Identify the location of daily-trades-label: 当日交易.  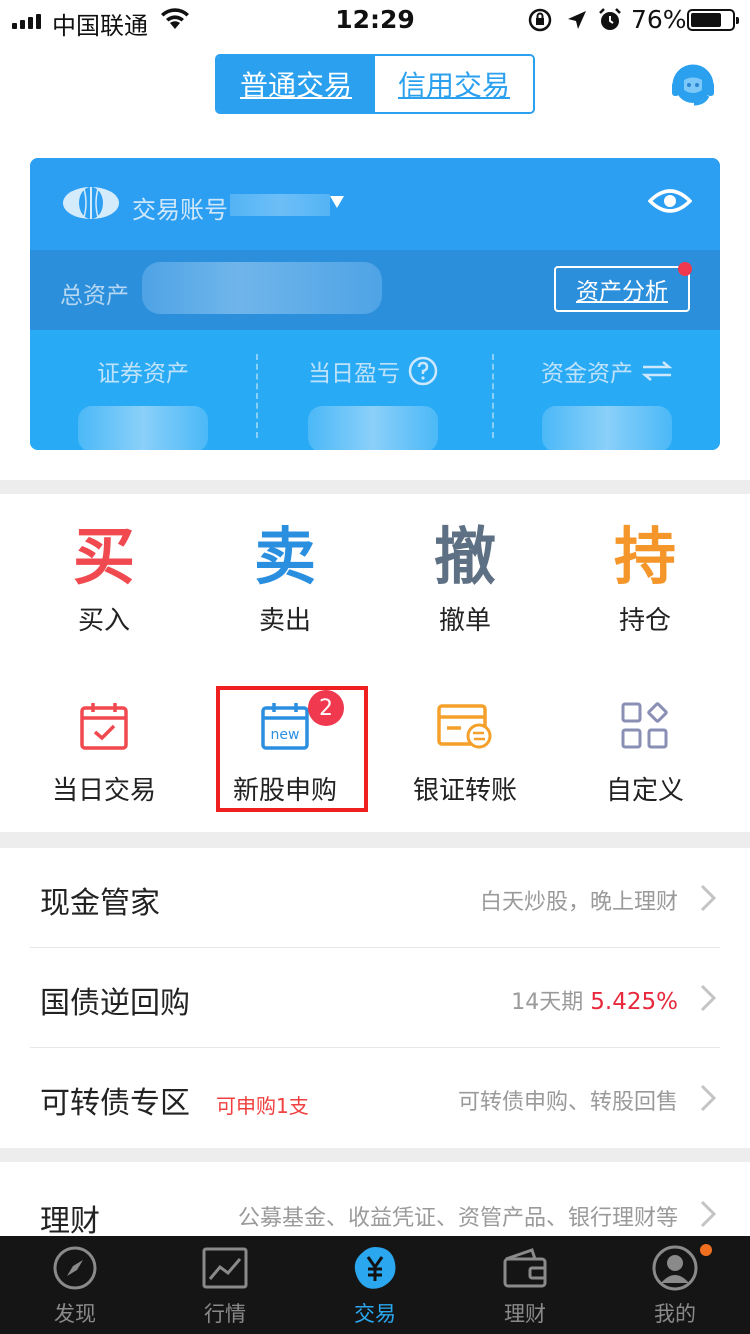
(103, 791).